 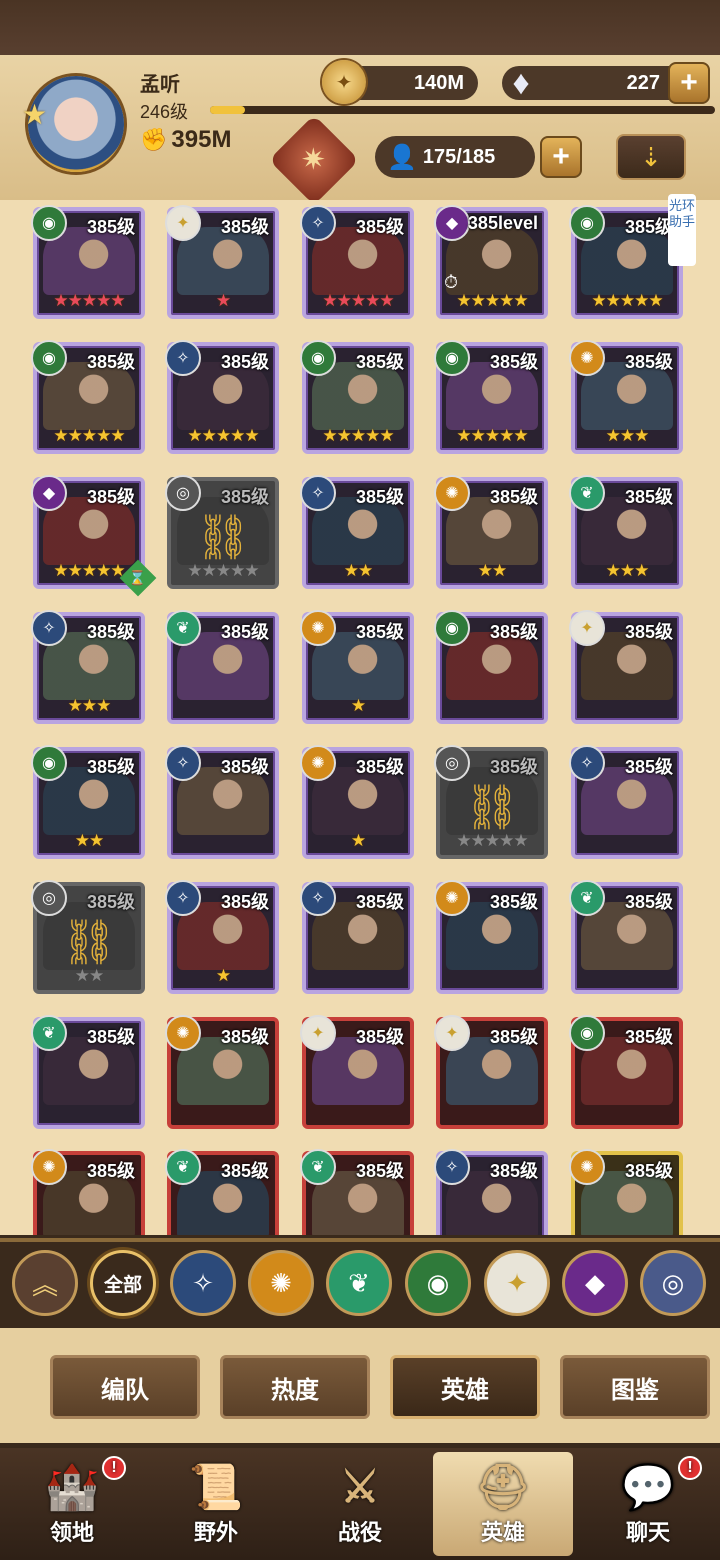 I want to click on hero-card: ❦ 385级 ★★★, so click(x=626, y=532).